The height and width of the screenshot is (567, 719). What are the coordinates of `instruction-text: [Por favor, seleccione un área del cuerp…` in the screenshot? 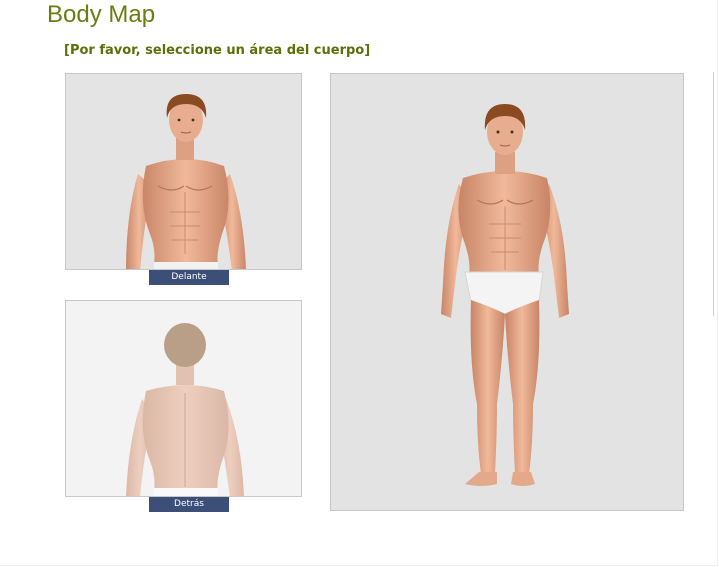 It's located at (217, 50).